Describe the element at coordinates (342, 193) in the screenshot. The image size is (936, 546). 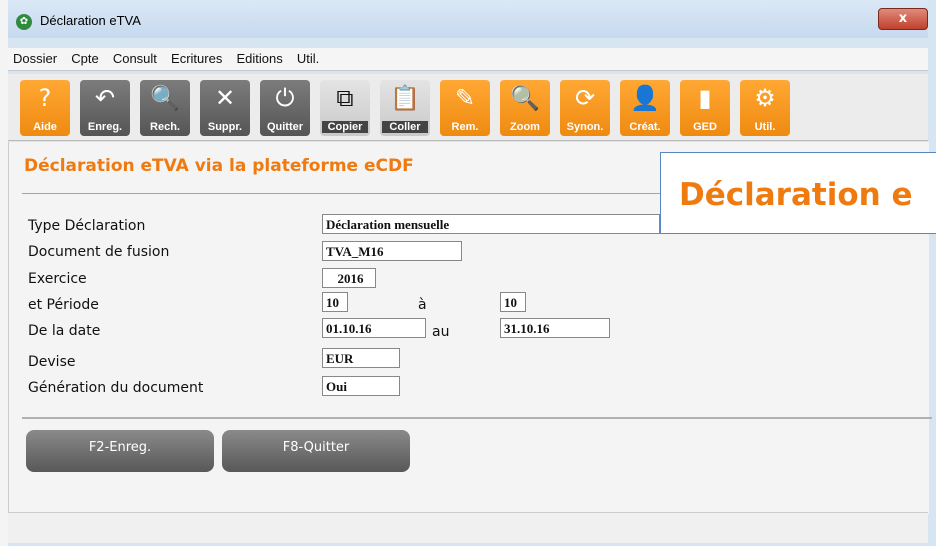
I see `divider` at that location.